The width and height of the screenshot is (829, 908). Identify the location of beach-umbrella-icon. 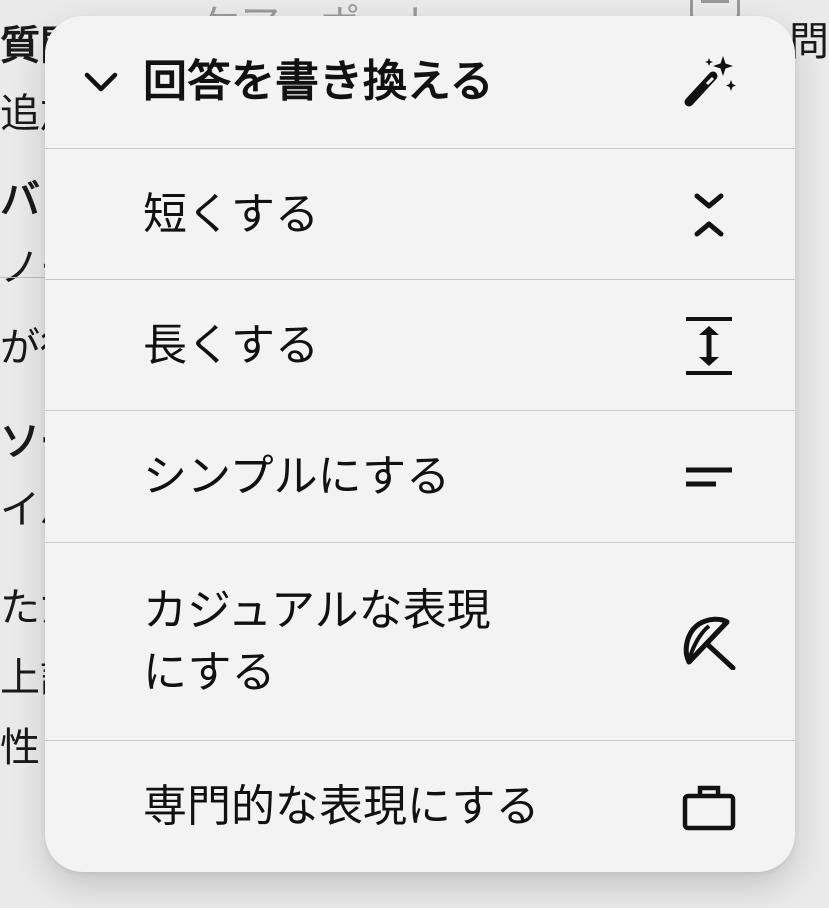
(709, 642).